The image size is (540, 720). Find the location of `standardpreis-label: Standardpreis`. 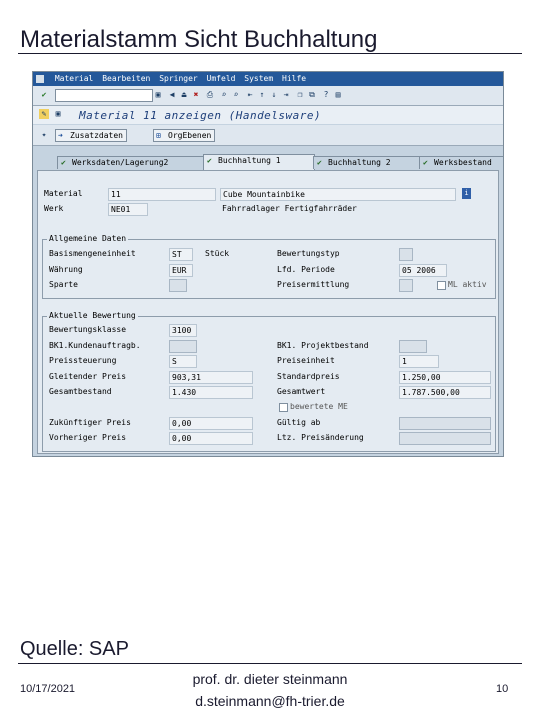

standardpreis-label: Standardpreis is located at coordinates (308, 376).